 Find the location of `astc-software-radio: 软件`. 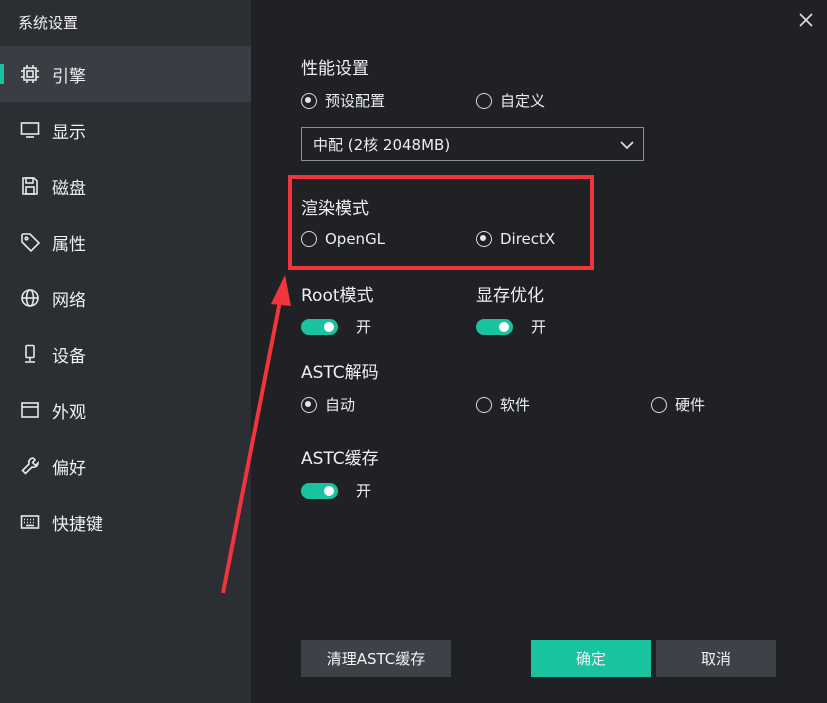

astc-software-radio: 软件 is located at coordinates (503, 404).